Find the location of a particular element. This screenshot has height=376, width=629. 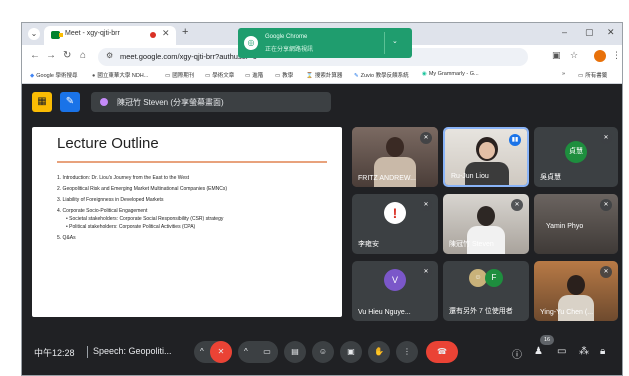

speaking-indicator-icon: ▮▮ is located at coordinates (515, 140).